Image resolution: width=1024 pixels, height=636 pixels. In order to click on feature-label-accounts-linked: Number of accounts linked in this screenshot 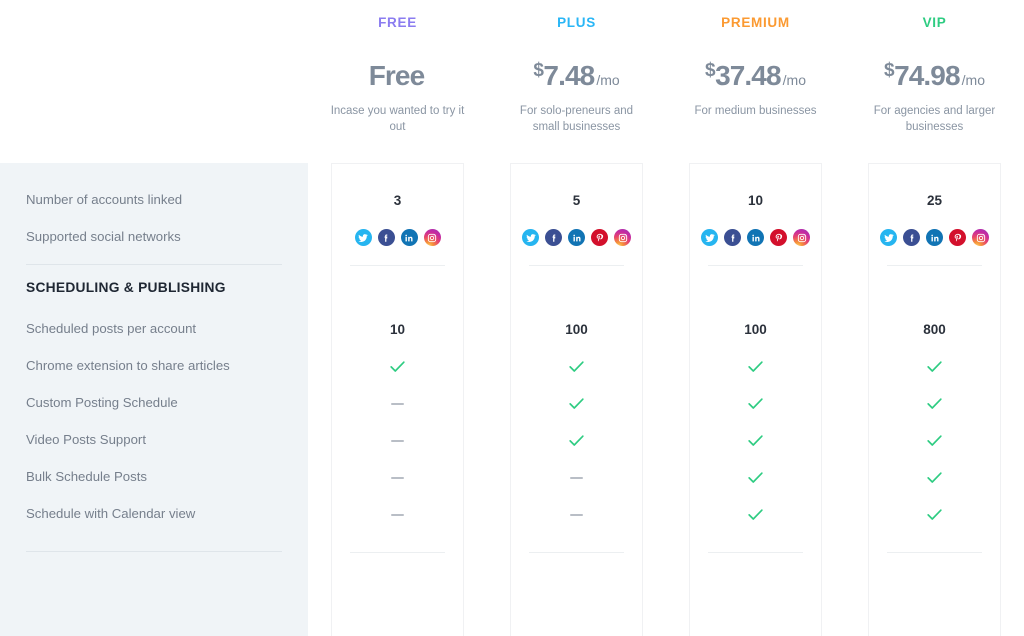, I will do `click(104, 199)`.